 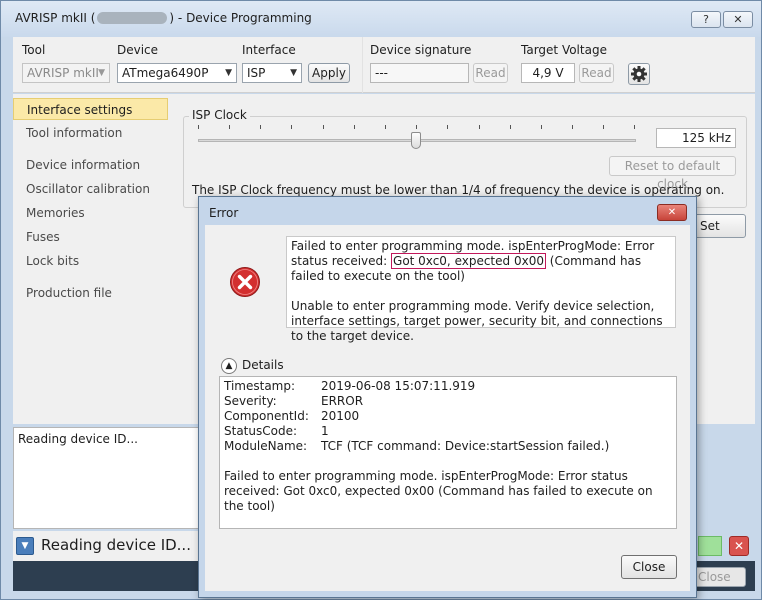 I want to click on details-key: ComponentId:, so click(x=266, y=416).